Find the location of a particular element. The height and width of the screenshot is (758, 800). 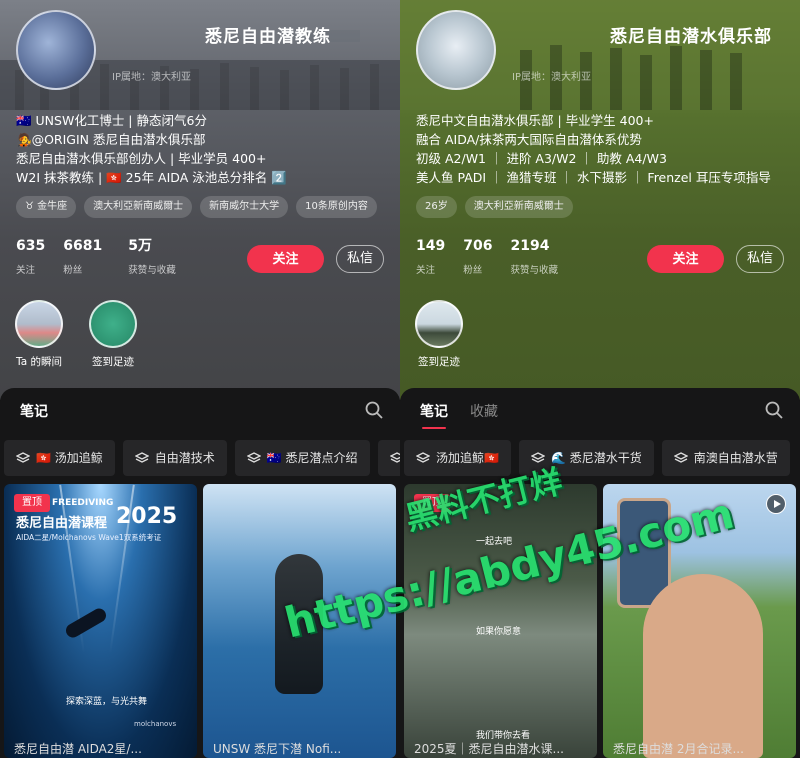

bio-line: 悉尼自由潜水俱乐部创办人 | 毕业学员 400+ is located at coordinates (141, 158).